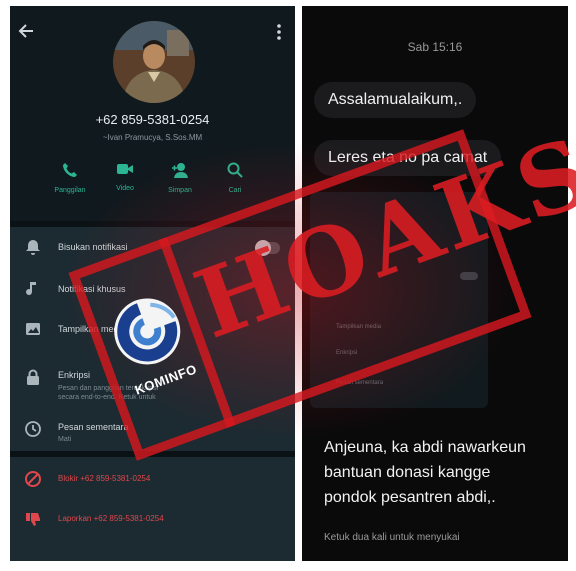 The height and width of the screenshot is (571, 576). What do you see at coordinates (74, 375) in the screenshot?
I see `encryption-label: Enkripsi` at bounding box center [74, 375].